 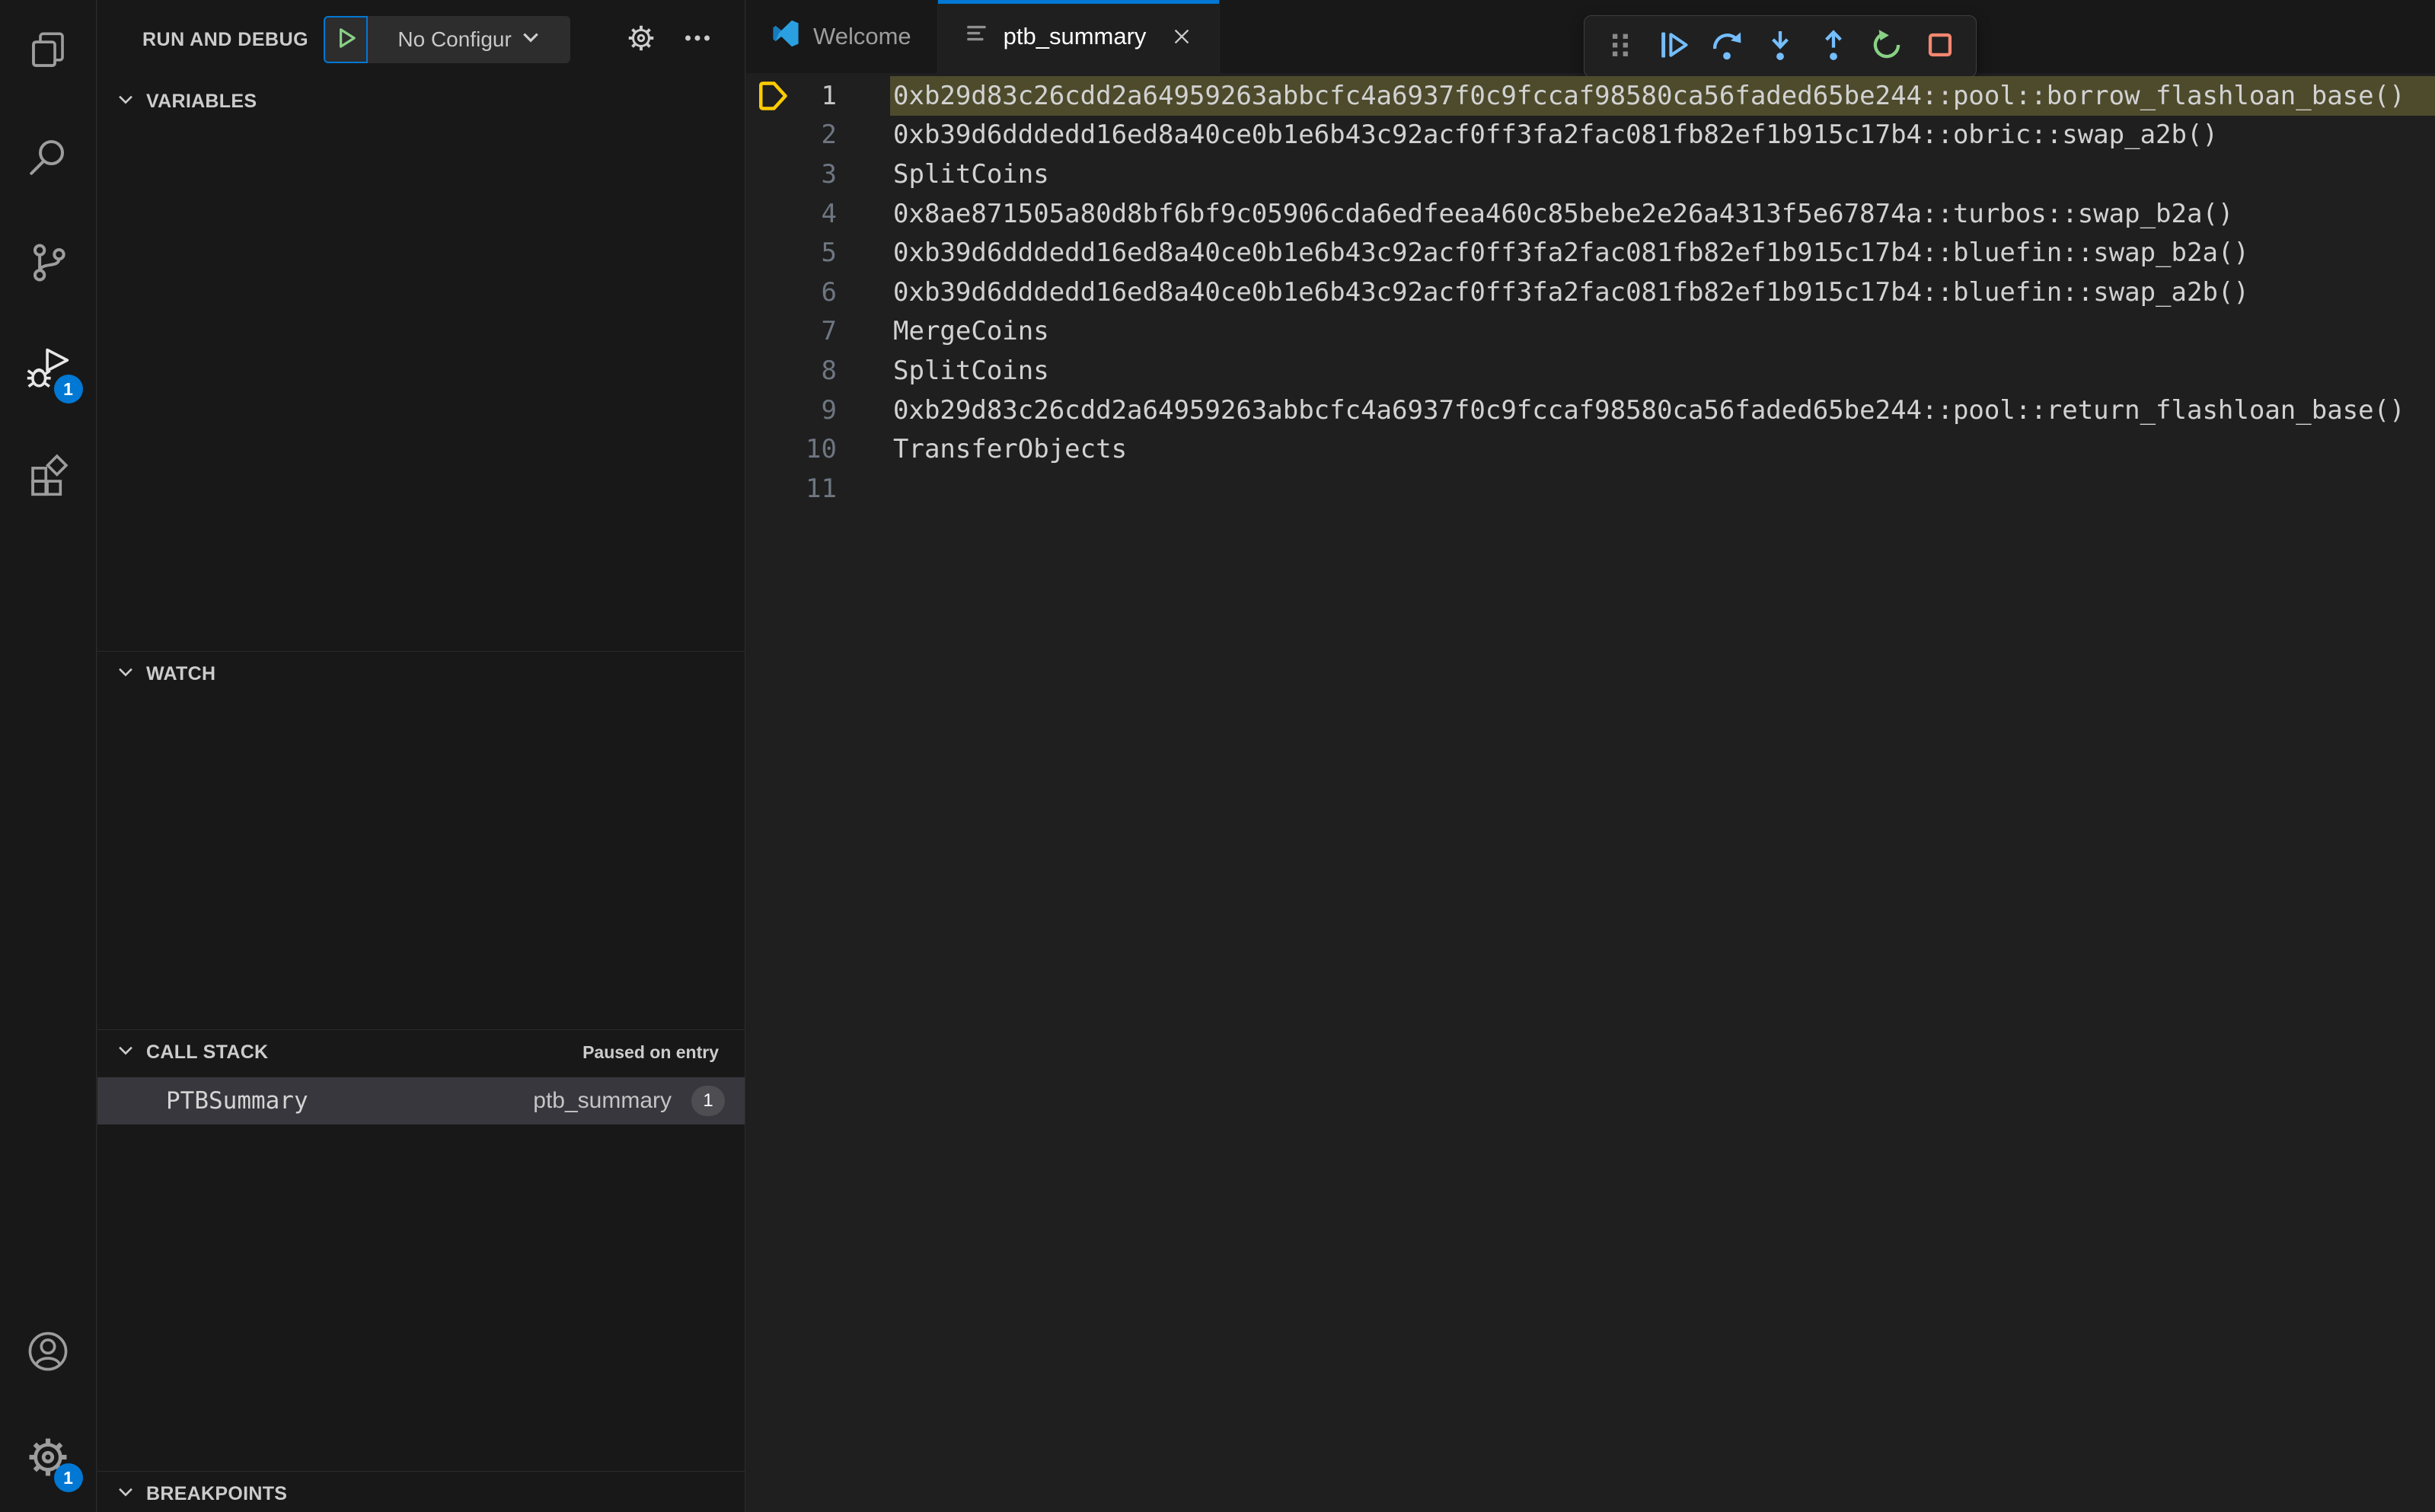 I want to click on call-stack-status: Paused on entry, so click(x=650, y=1051).